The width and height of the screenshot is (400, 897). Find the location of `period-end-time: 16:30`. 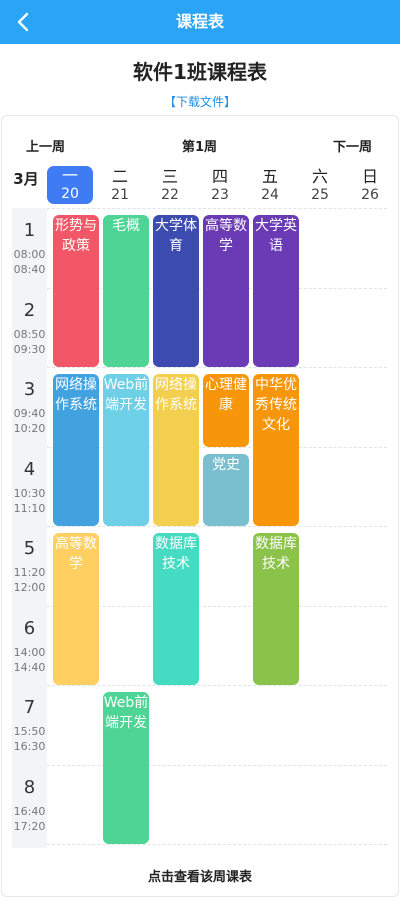

period-end-time: 16:30 is located at coordinates (29, 746).